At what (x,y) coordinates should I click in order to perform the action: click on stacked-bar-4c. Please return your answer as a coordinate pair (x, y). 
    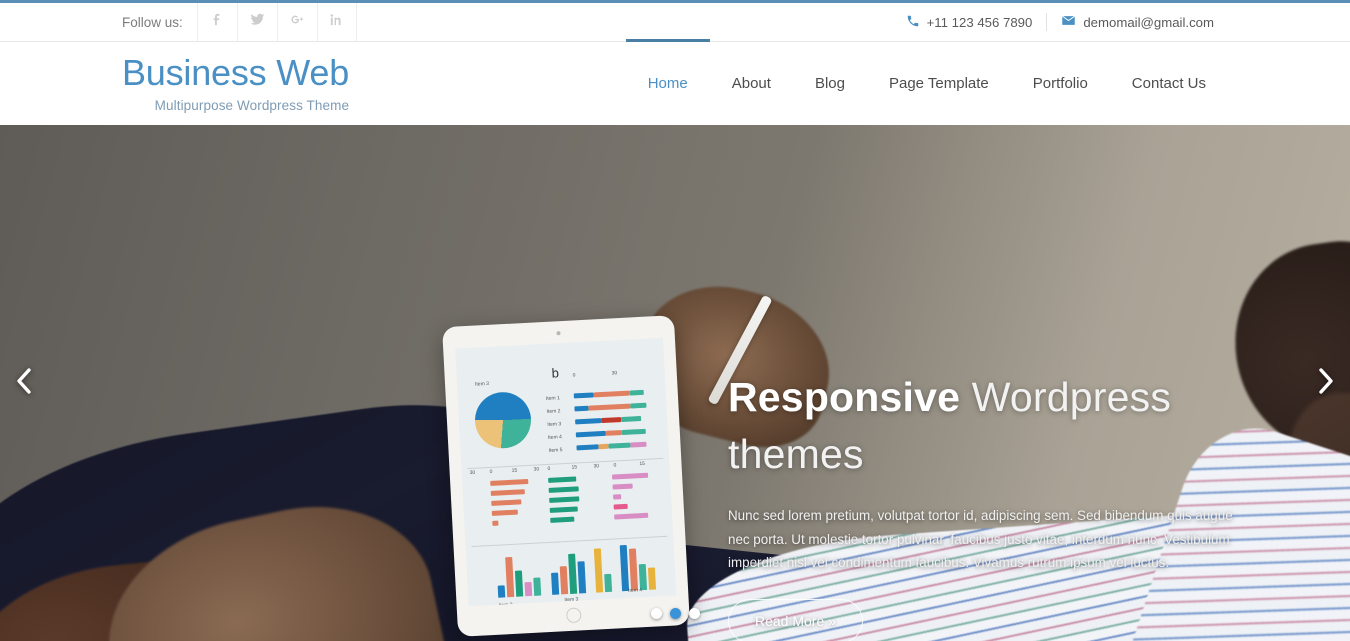
    Looking at the image, I should click on (633, 432).